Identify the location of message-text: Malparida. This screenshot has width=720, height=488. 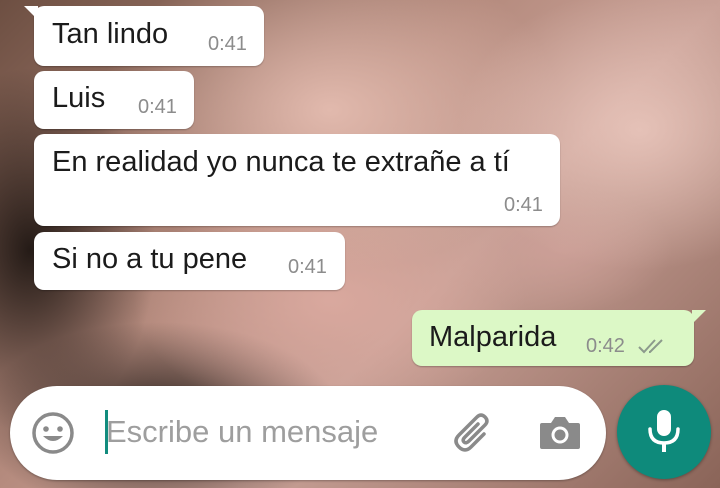
(493, 337).